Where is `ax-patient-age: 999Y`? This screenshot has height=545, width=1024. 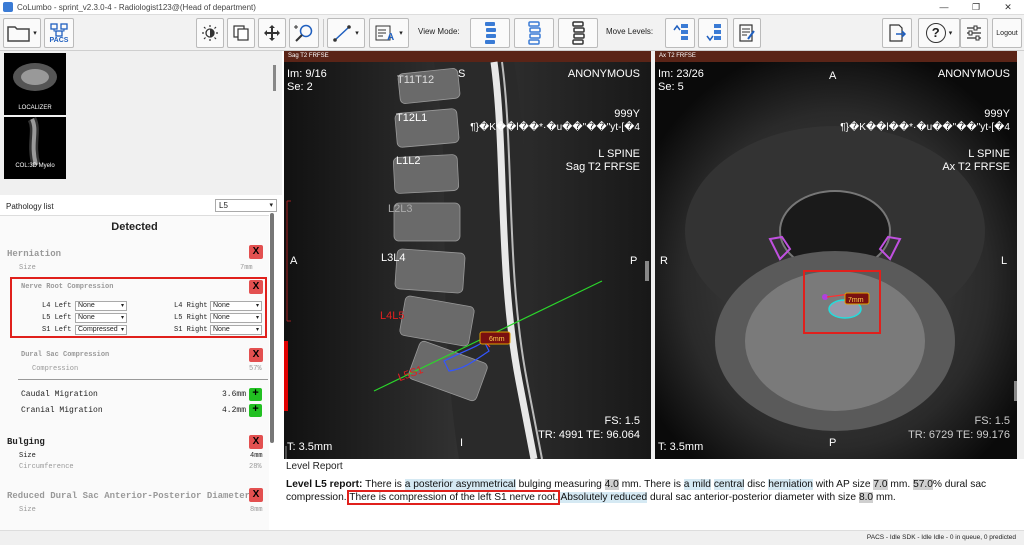
ax-patient-age: 999Y is located at coordinates (997, 114).